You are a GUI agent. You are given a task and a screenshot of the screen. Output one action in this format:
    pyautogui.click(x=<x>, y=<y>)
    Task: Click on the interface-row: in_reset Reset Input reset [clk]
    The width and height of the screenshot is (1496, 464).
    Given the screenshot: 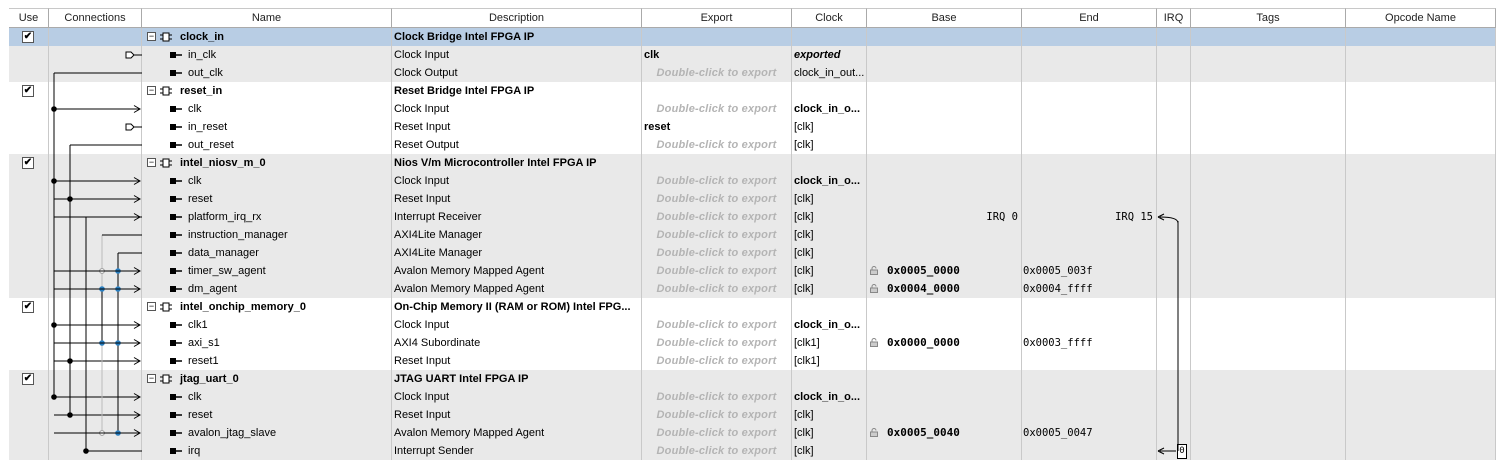 What is the action you would take?
    pyautogui.click(x=752, y=127)
    